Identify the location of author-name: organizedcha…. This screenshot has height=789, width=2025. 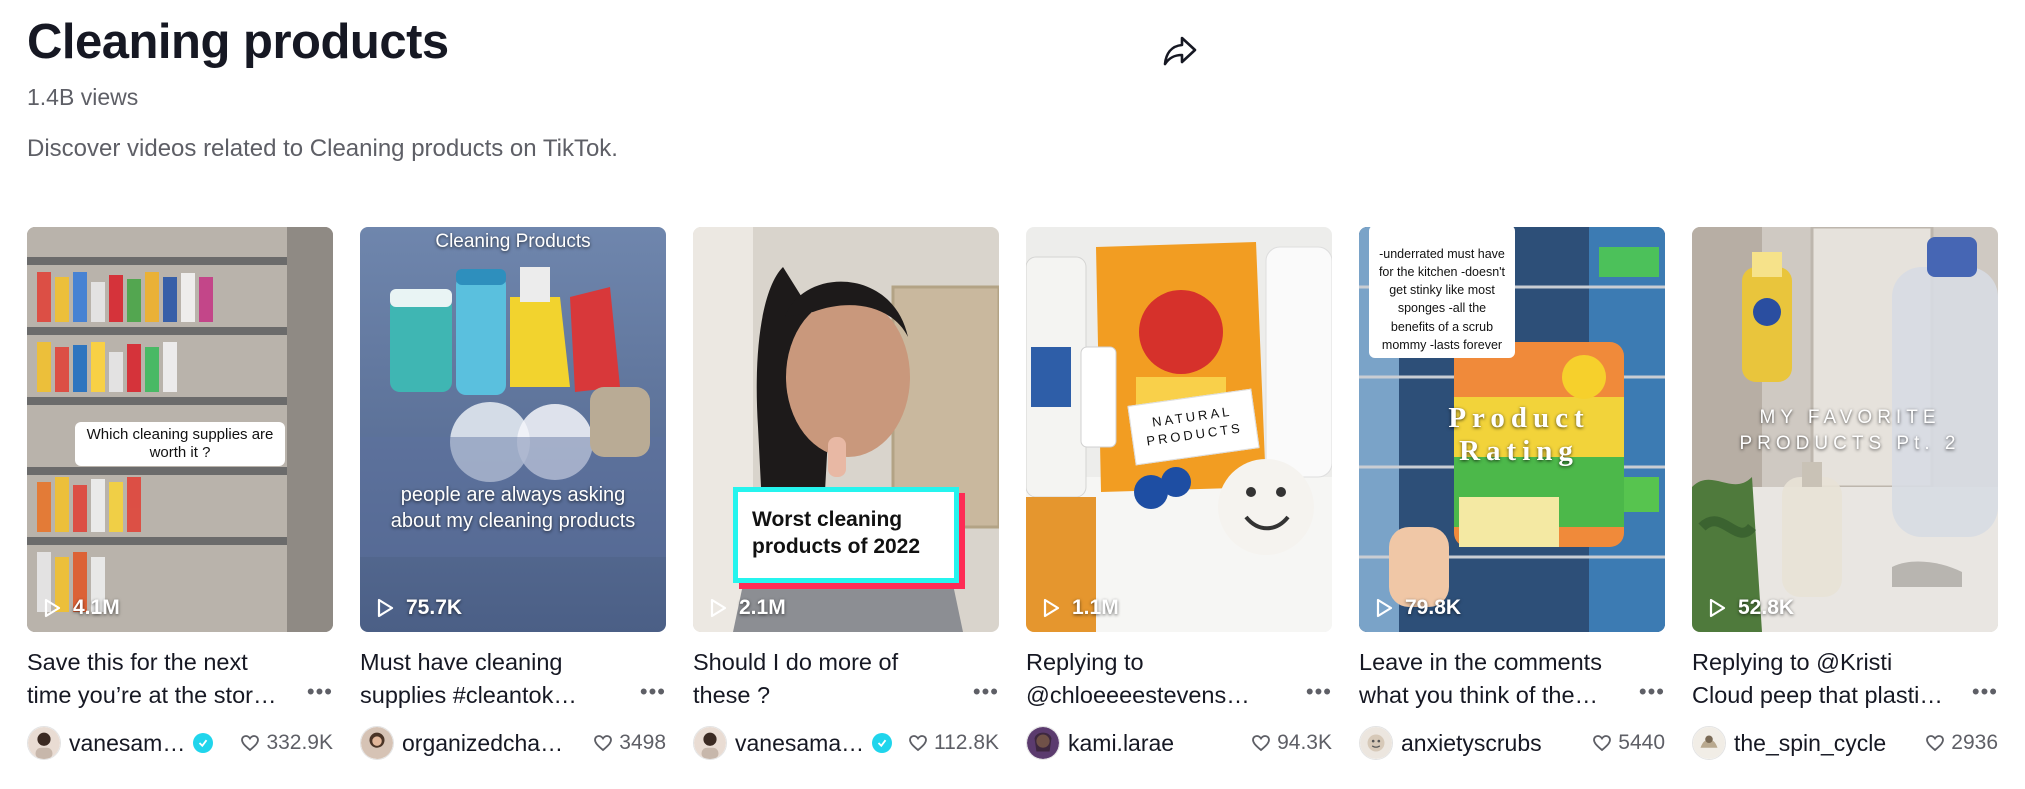
(483, 742).